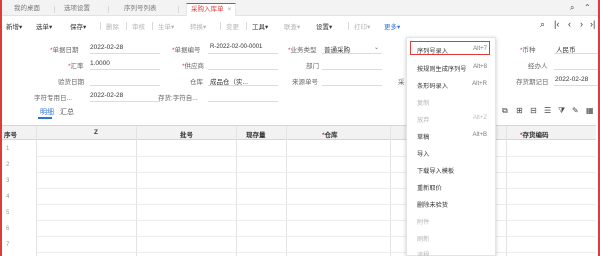 The width and height of the screenshot is (600, 256). I want to click on tools-button: 工具▾, so click(260, 26).